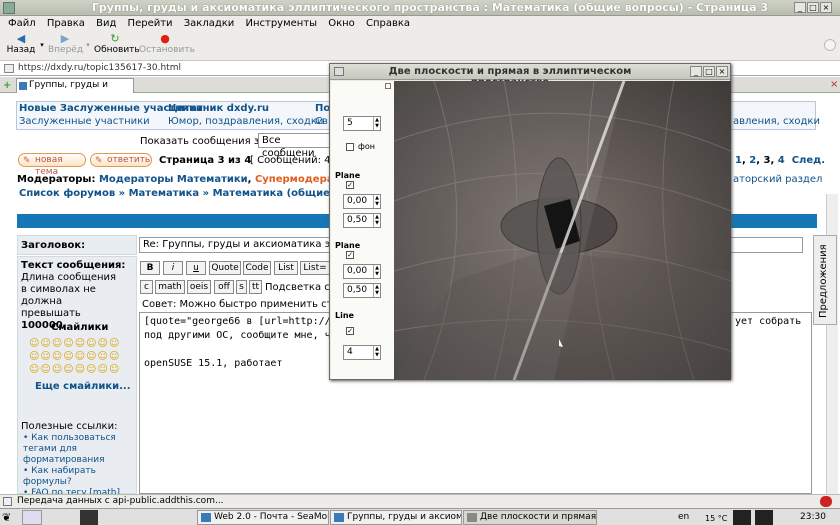  Describe the element at coordinates (173, 268) in the screenshot. I see `italic-button: i` at that location.